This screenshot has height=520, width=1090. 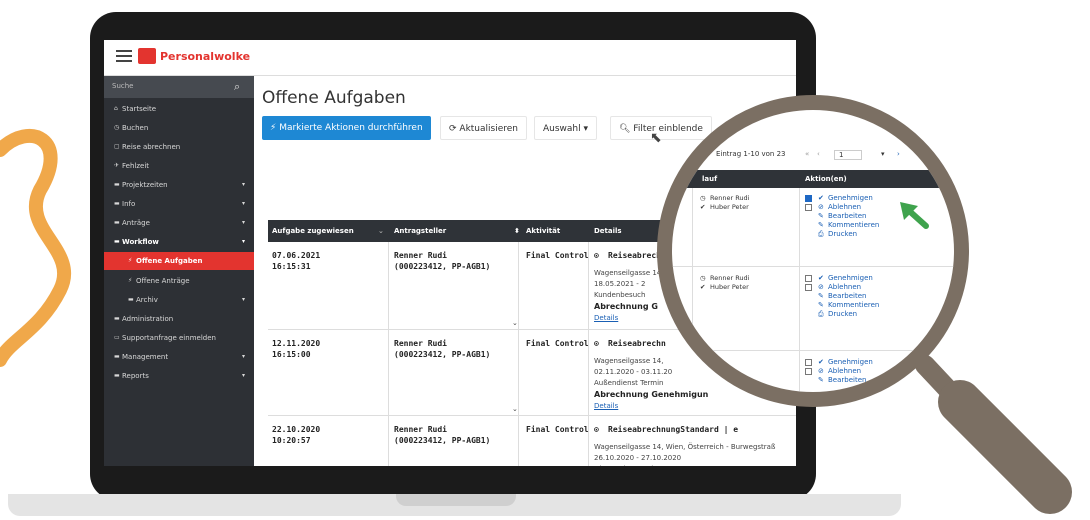 I want to click on refresh-button: ⟳ Aktualisieren, so click(x=483, y=128).